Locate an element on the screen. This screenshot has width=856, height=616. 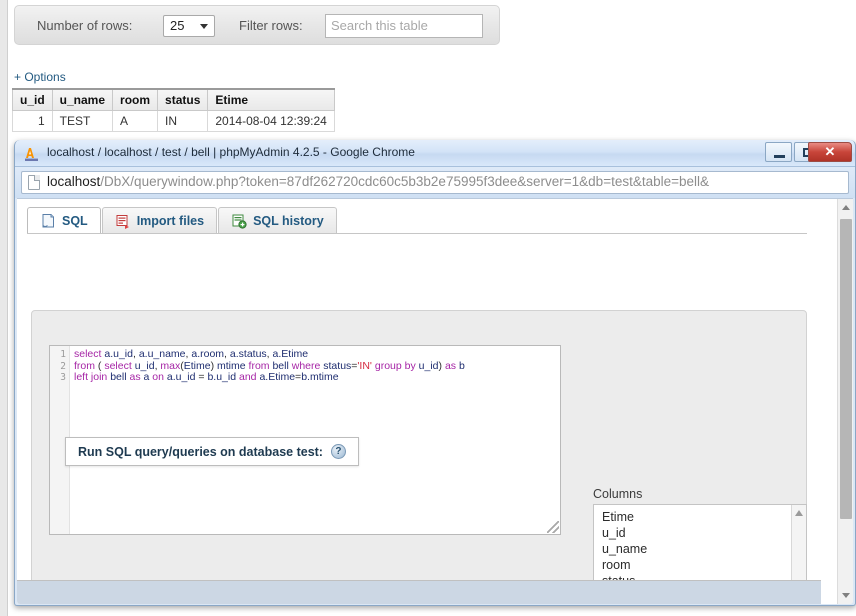
address-host: localhost is located at coordinates (74, 181).